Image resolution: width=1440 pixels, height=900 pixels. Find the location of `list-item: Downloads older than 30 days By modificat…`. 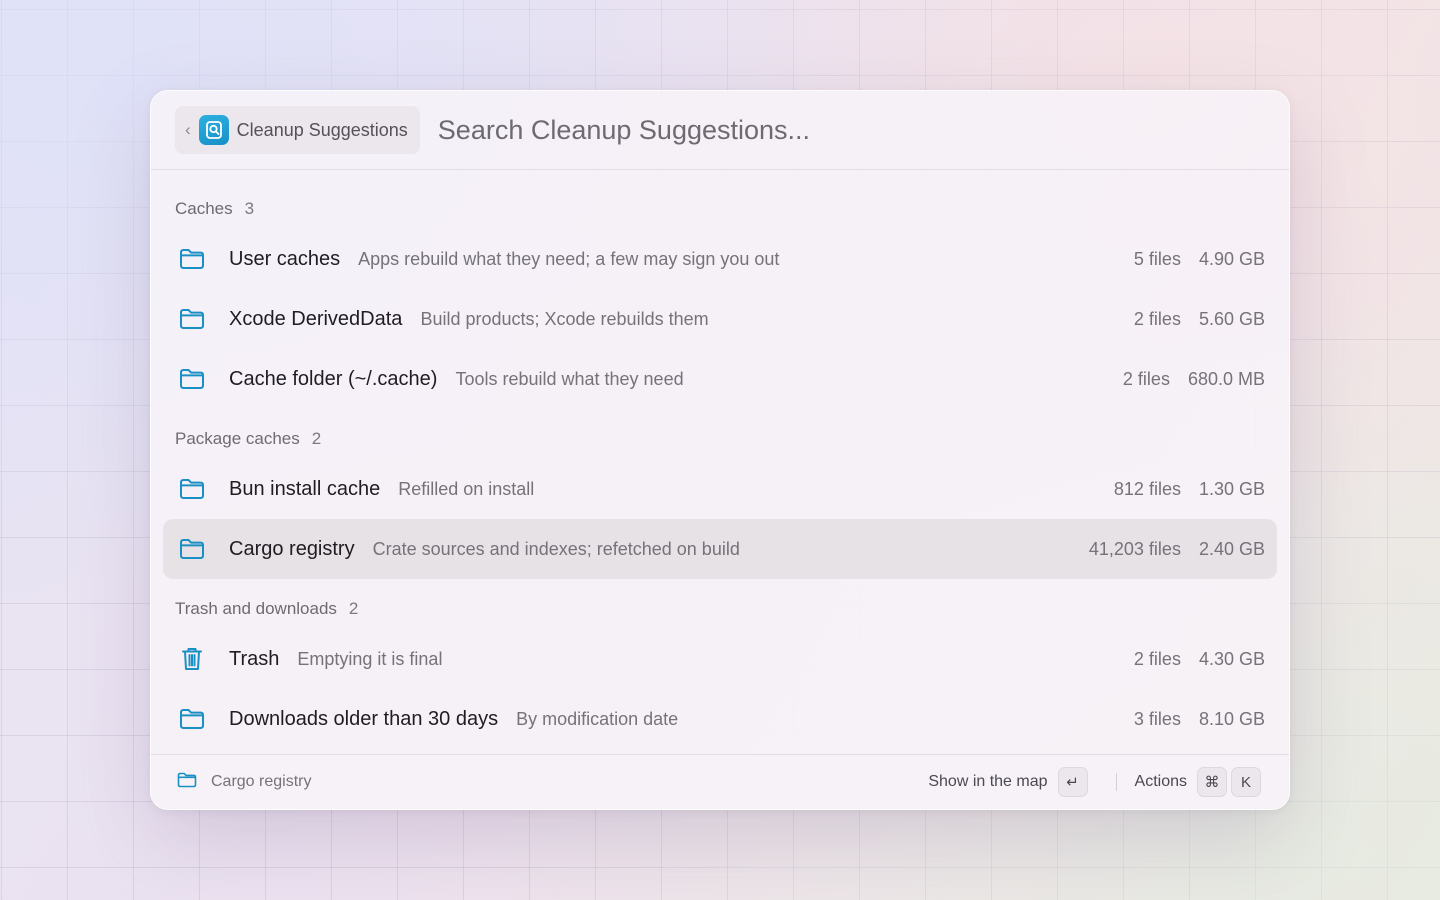

list-item: Downloads older than 30 days By modificat… is located at coordinates (720, 719).